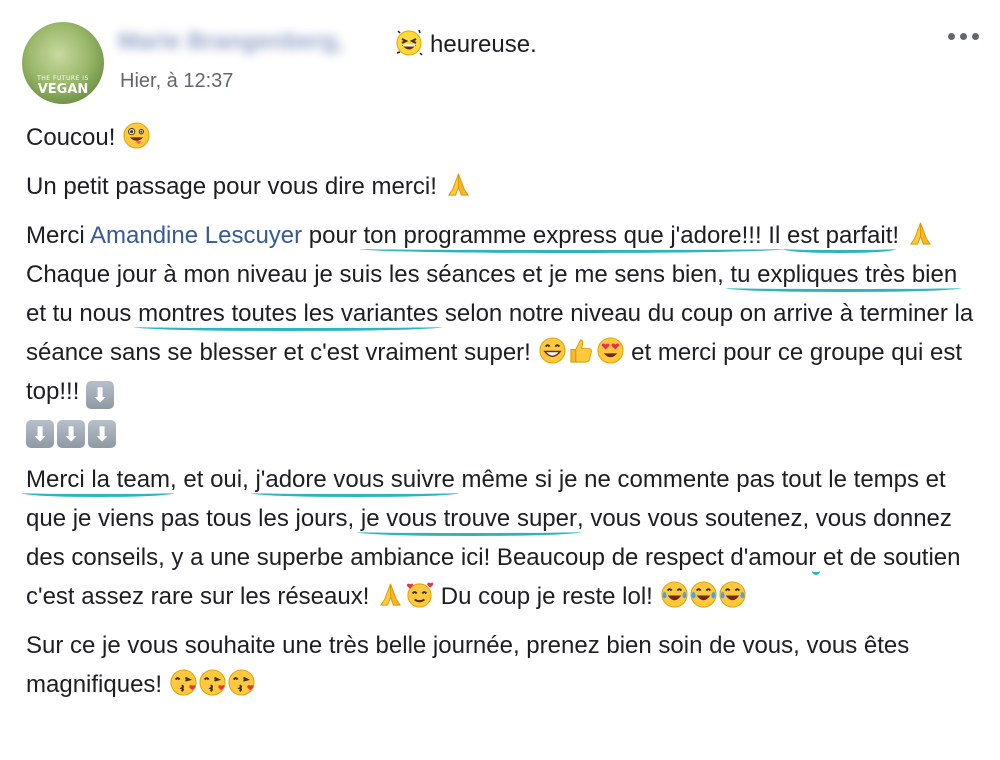 The image size is (1000, 760). What do you see at coordinates (483, 44) in the screenshot?
I see `feeling-text: heureuse.` at bounding box center [483, 44].